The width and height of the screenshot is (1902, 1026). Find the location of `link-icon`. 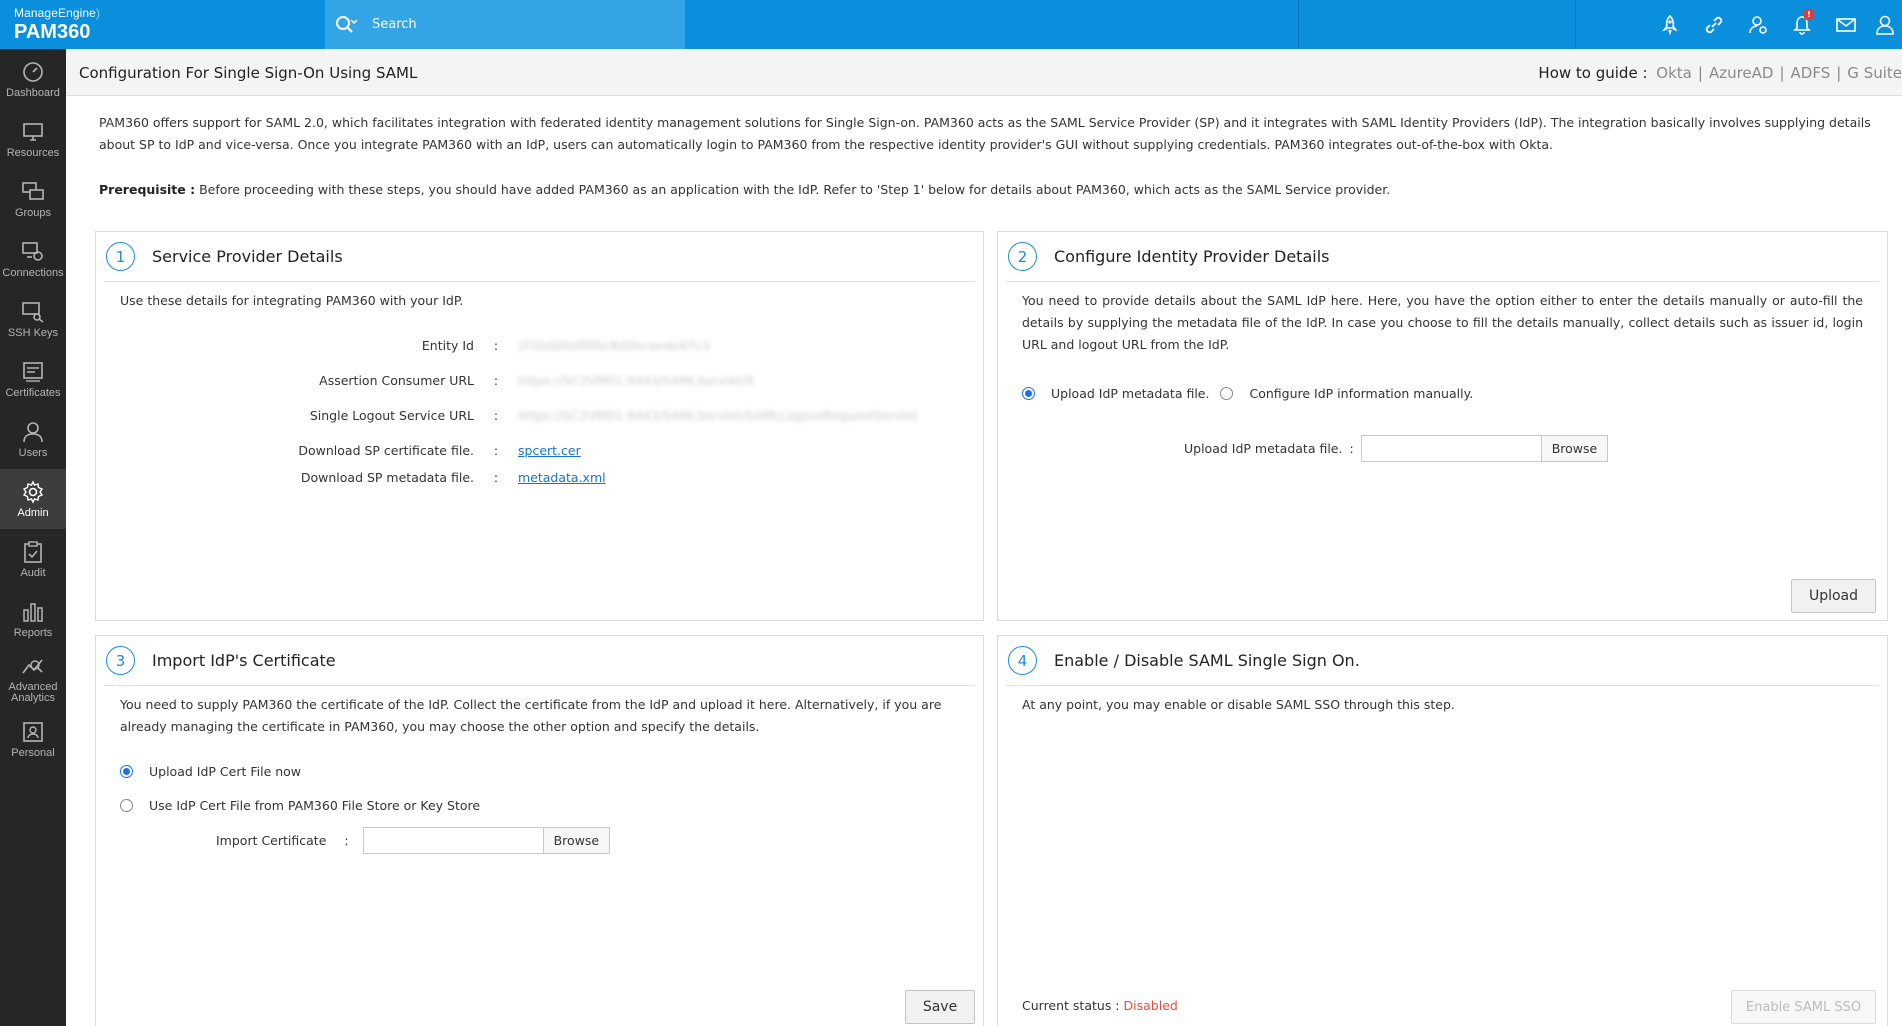

link-icon is located at coordinates (1714, 24).